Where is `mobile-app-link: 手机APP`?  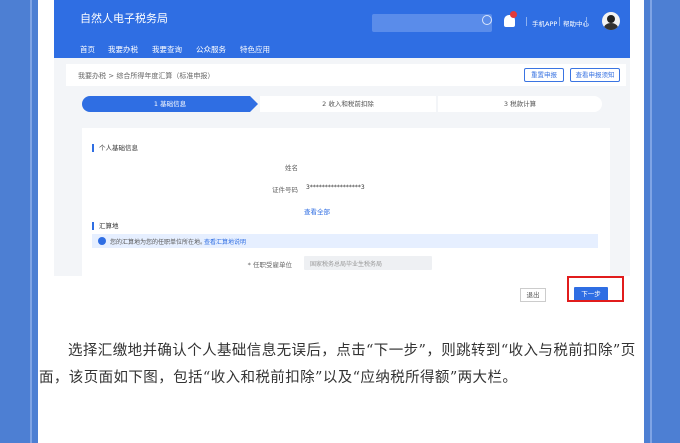 mobile-app-link: 手机APP is located at coordinates (544, 23).